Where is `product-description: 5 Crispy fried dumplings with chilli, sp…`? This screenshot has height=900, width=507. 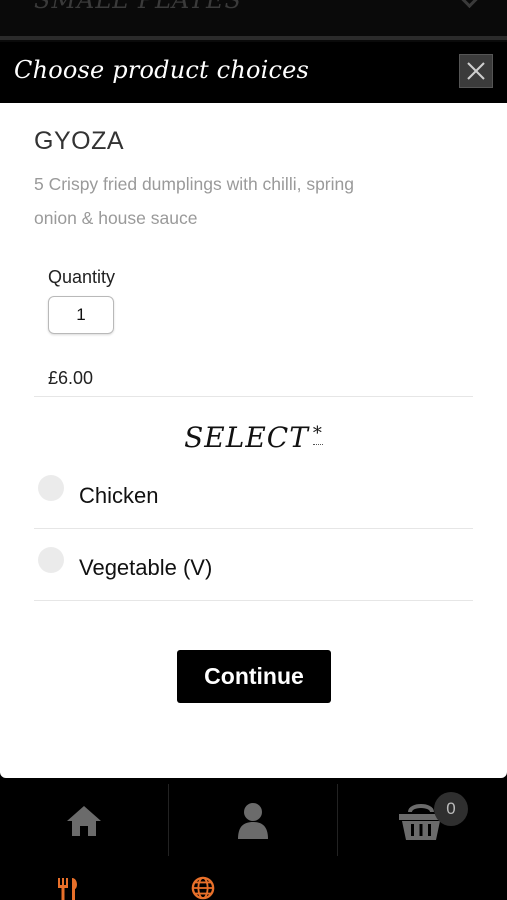 product-description: 5 Crispy fried dumplings with chilli, sp… is located at coordinates (224, 201).